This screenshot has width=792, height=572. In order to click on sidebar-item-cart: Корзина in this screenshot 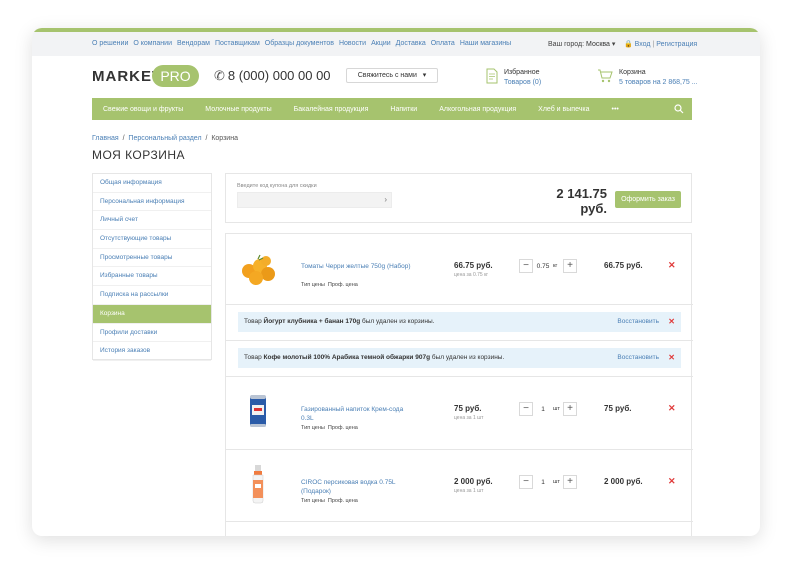, I will do `click(152, 314)`.